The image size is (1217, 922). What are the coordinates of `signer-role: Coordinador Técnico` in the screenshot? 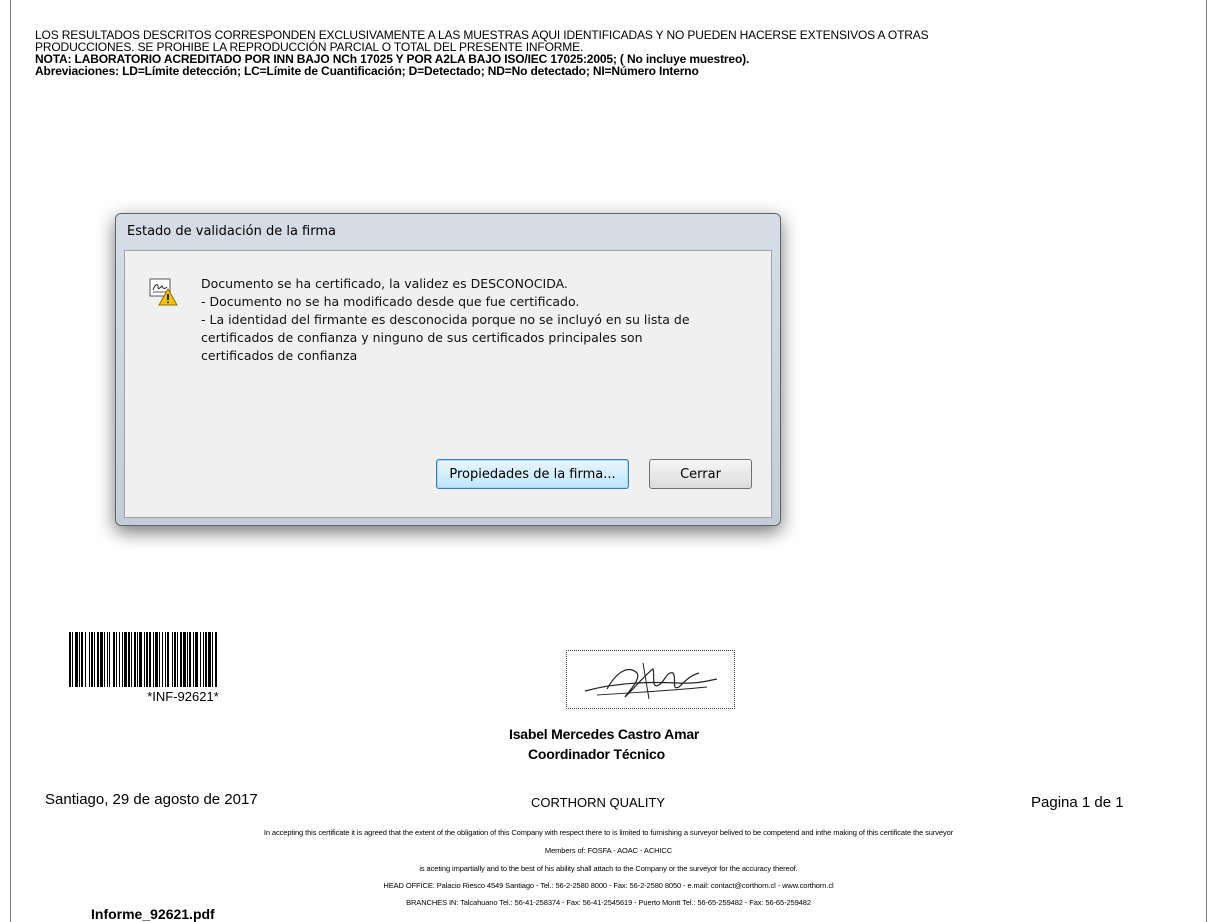 It's located at (596, 754).